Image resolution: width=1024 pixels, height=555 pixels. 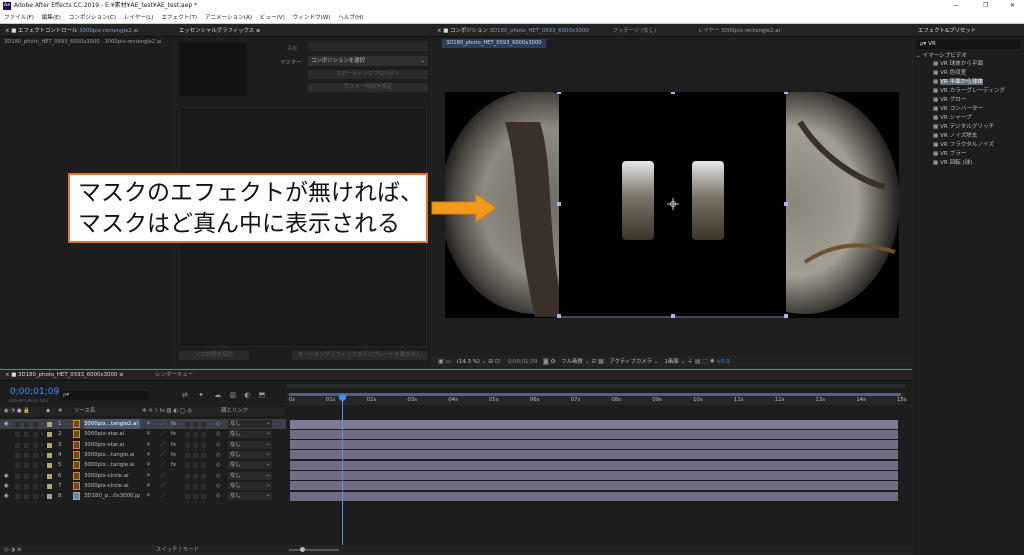 What do you see at coordinates (593, 361) in the screenshot?
I see `roi-icon: ⊟` at bounding box center [593, 361].